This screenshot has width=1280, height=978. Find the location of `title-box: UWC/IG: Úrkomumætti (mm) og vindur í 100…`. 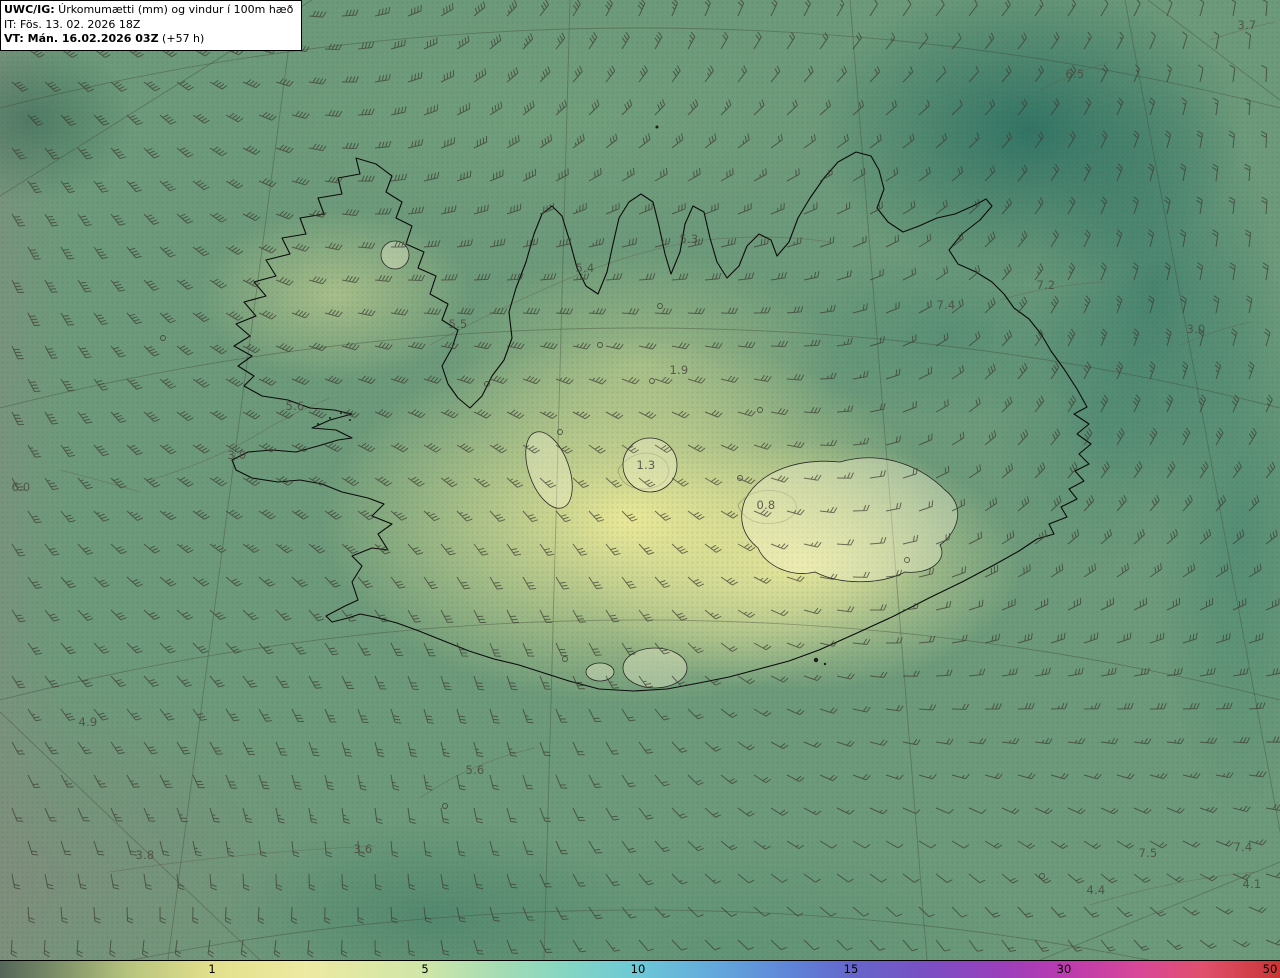

title-box: UWC/IG: Úrkomumætti (mm) og vindur í 100… is located at coordinates (151, 25).